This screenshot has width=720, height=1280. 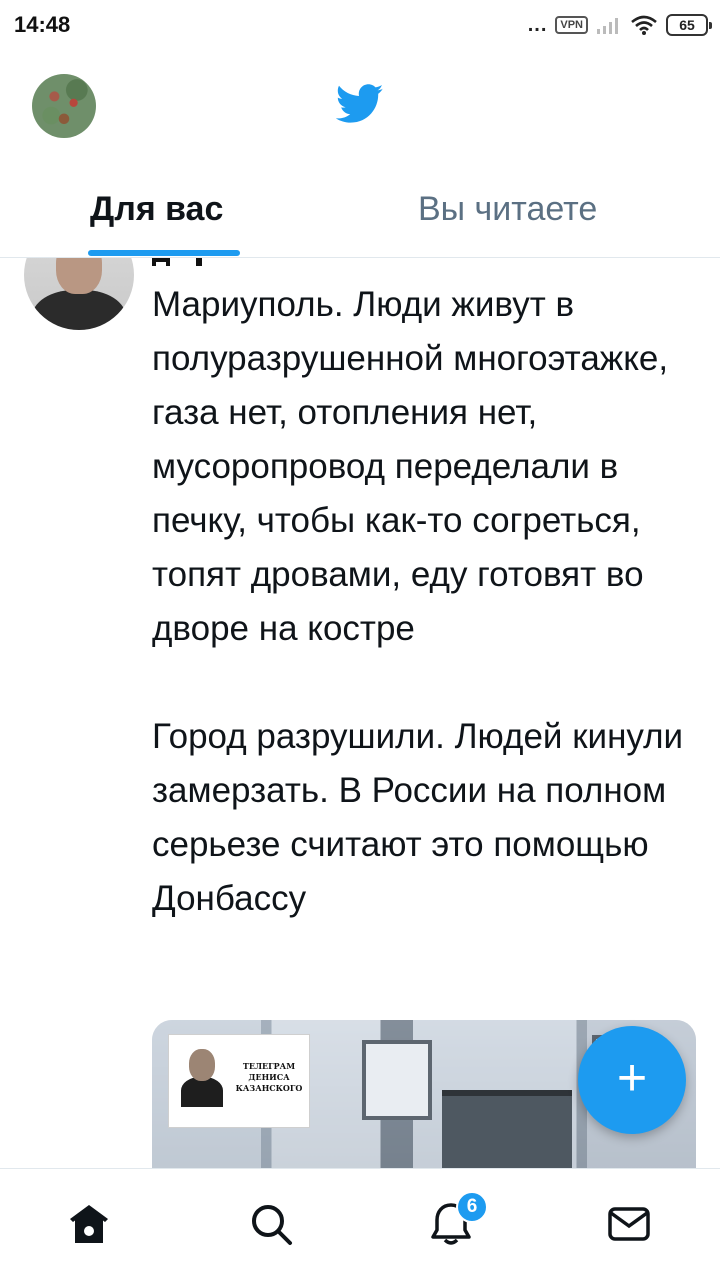 I want to click on timeline-tabs: Для вас Вы читаете, so click(x=360, y=209).